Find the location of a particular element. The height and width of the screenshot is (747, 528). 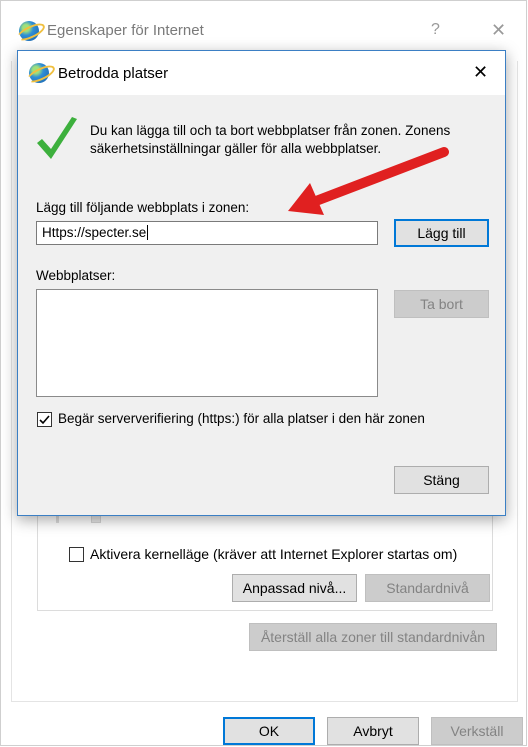

dialog-close-button: ✕ is located at coordinates (480, 72).